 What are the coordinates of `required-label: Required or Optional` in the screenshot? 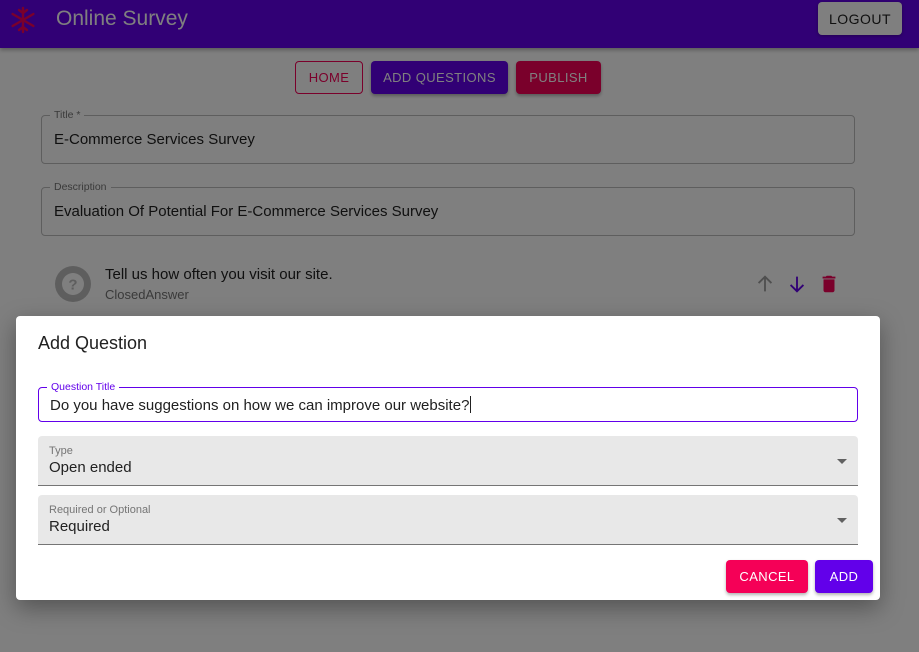 It's located at (100, 510).